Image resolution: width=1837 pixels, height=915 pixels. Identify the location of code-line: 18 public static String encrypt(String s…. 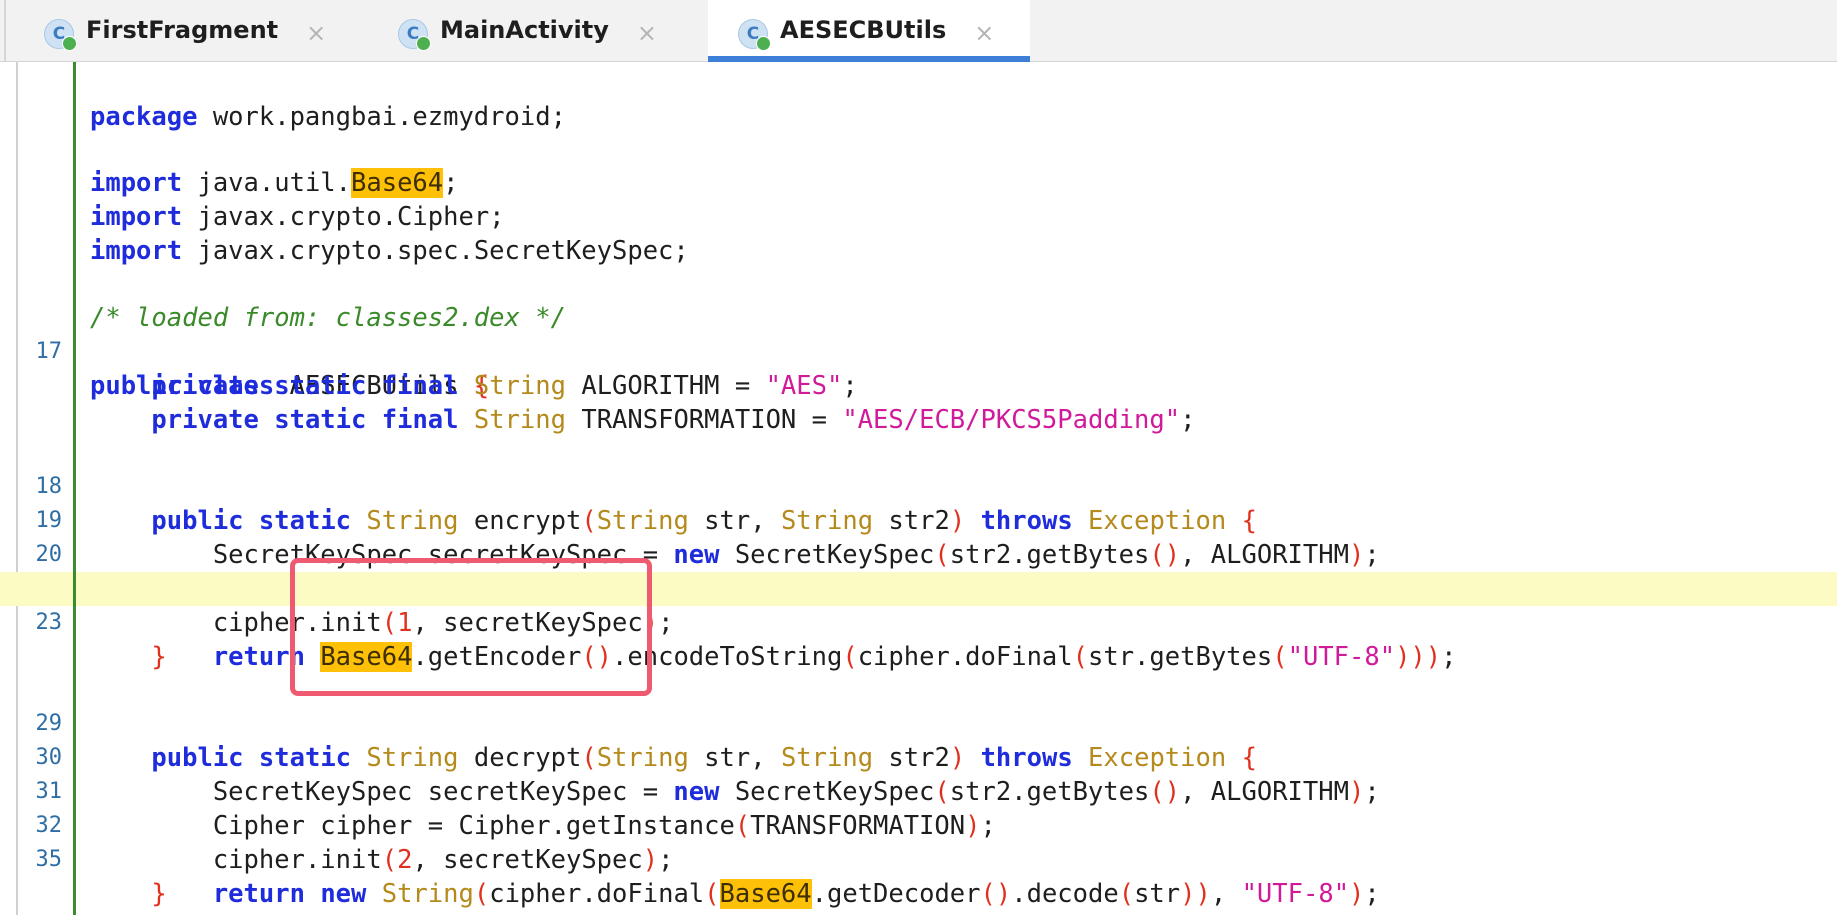
(918, 486).